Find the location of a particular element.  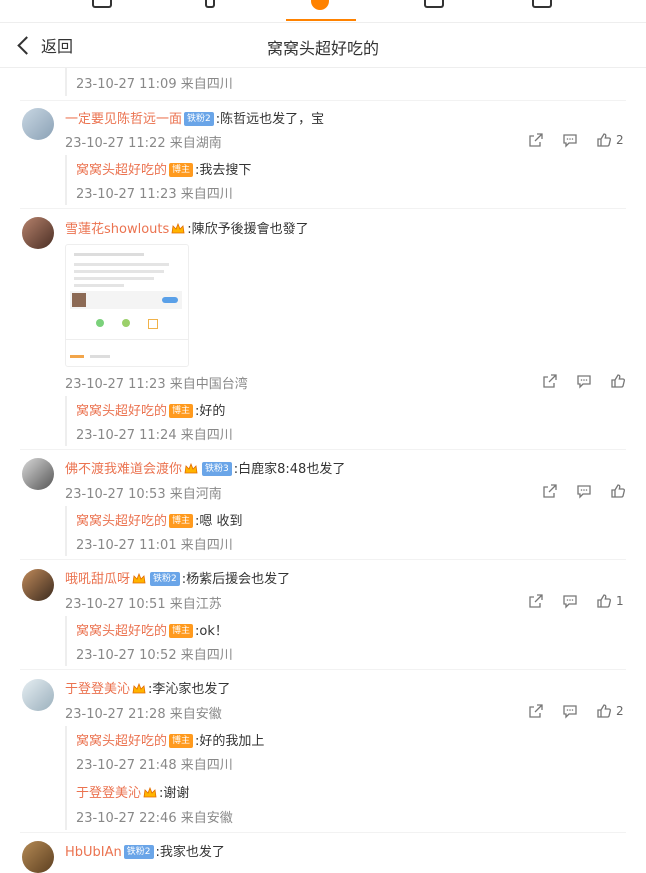

comment-header: 哦吼甜瓜呀 铁粉2:杨紫后援会也发了 is located at coordinates (177, 579).